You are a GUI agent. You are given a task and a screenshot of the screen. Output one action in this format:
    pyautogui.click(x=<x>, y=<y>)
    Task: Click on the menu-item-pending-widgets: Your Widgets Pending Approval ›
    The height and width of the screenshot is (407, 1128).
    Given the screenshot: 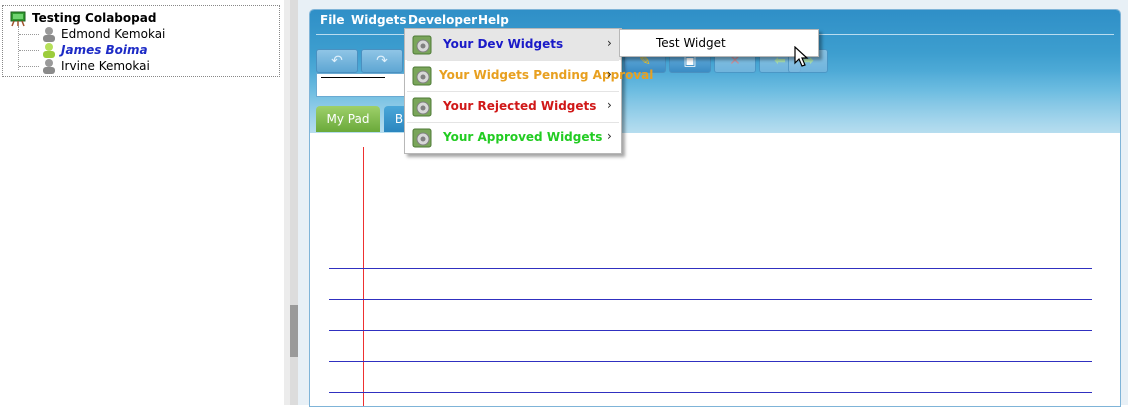 What is the action you would take?
    pyautogui.click(x=529, y=75)
    